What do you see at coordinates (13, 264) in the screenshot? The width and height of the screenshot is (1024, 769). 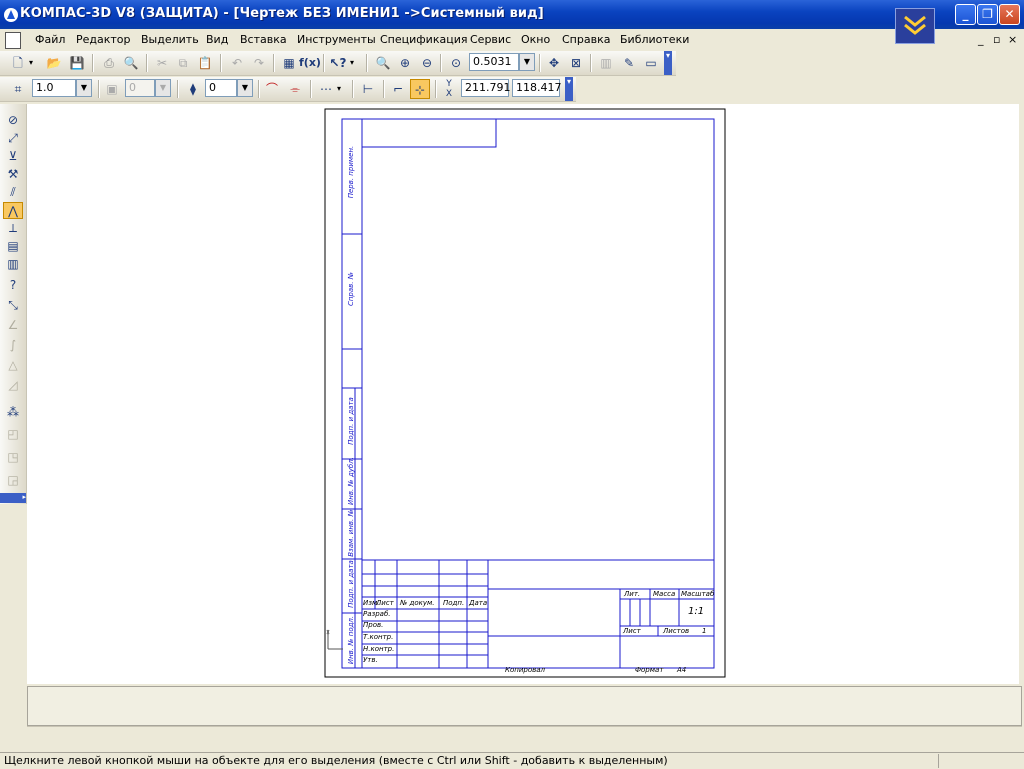 I see `report-icon: ▥` at bounding box center [13, 264].